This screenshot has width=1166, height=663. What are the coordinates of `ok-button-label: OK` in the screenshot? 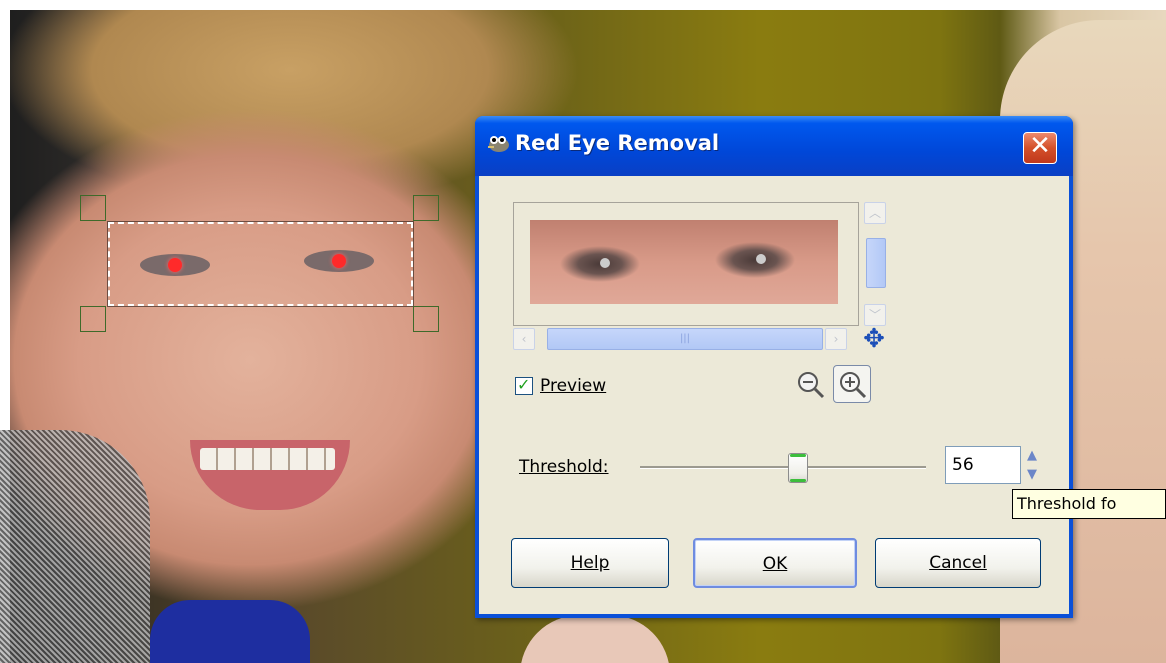 It's located at (775, 564).